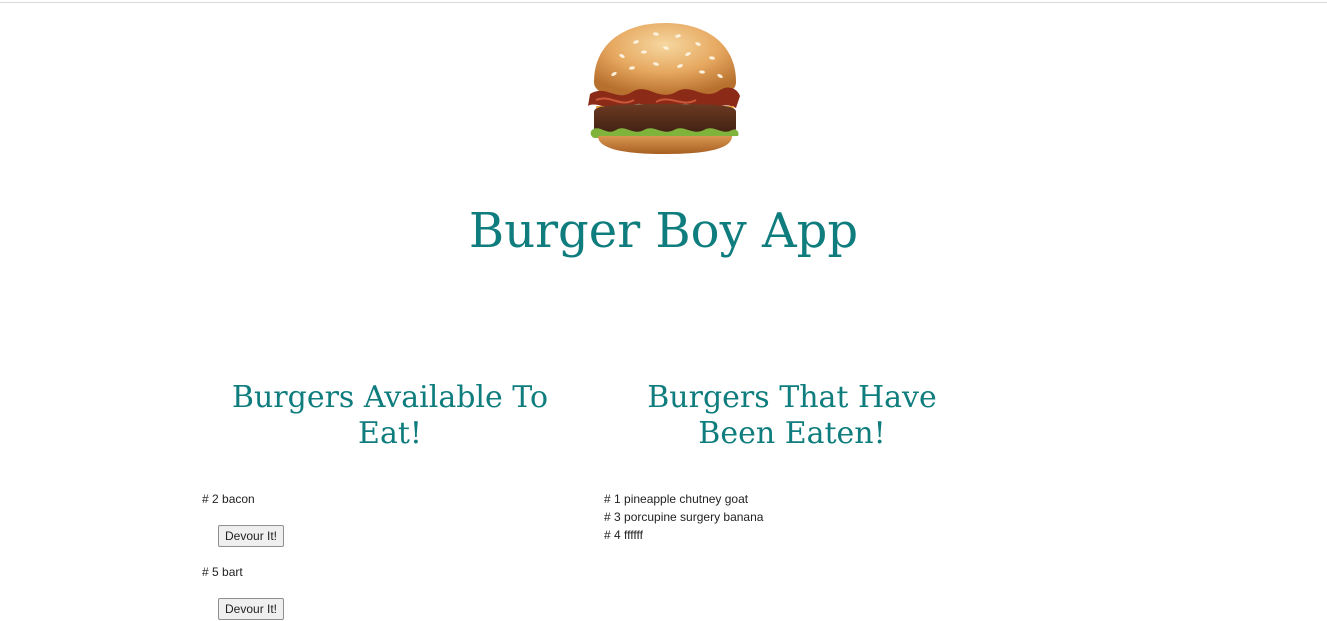  Describe the element at coordinates (663, 231) in the screenshot. I see `page-title: Burger Boy App` at that location.